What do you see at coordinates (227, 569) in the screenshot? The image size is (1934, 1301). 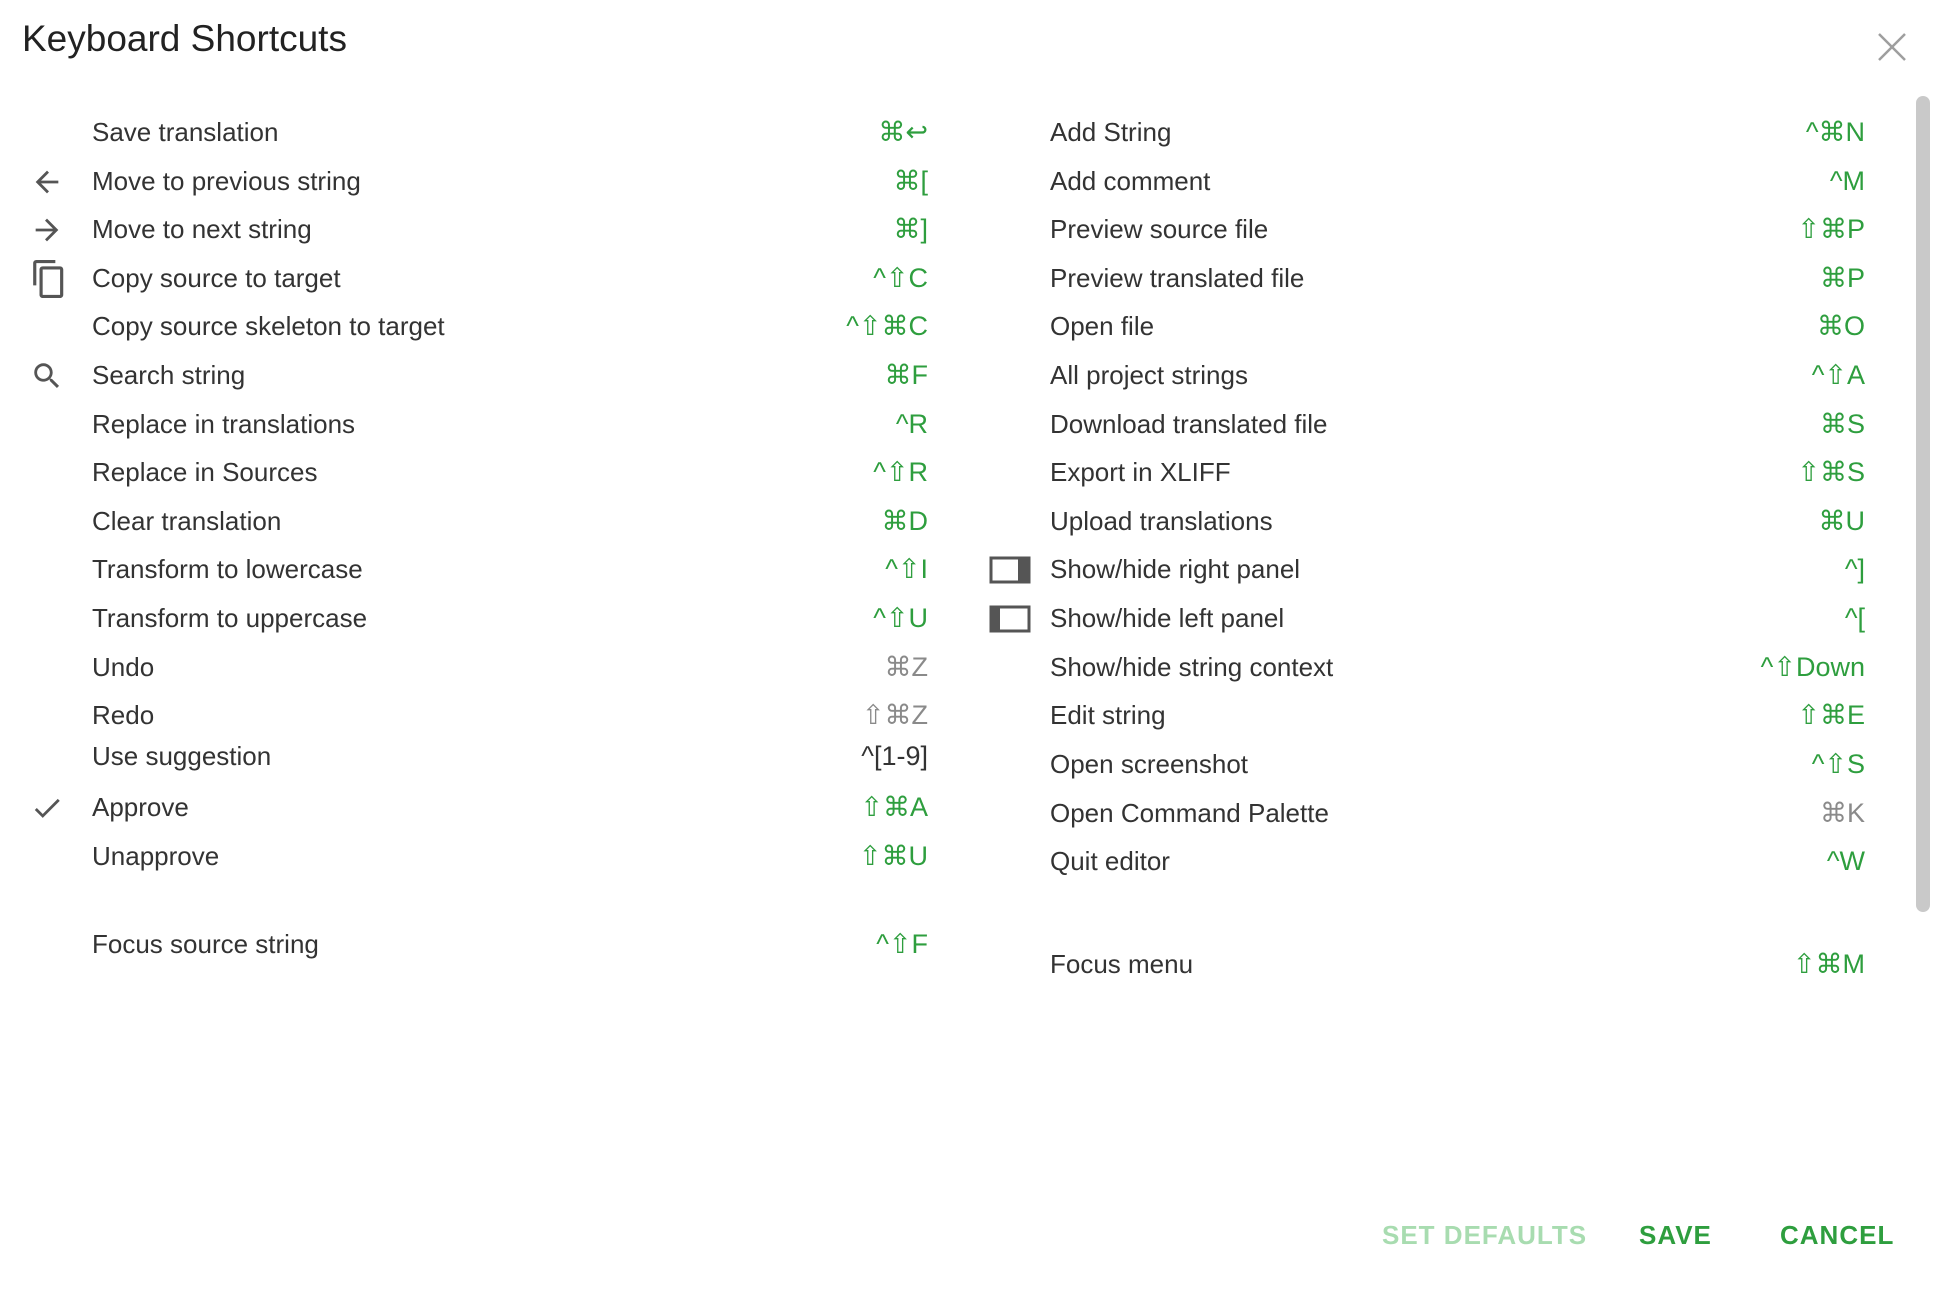 I see `shortcut-label: Transform to lowercase` at bounding box center [227, 569].